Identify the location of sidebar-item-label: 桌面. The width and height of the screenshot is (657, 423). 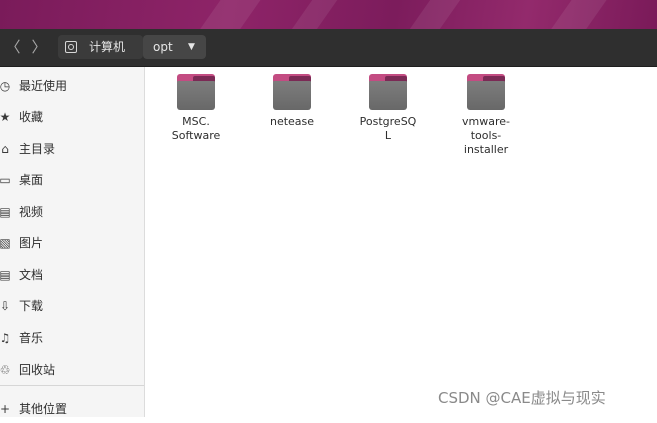
(31, 180).